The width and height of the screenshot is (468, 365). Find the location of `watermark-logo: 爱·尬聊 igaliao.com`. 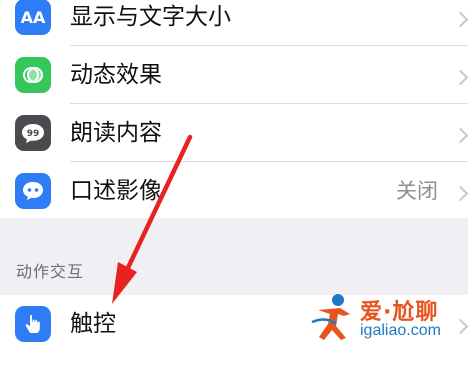

watermark-logo: 爱·尬聊 igaliao.com is located at coordinates (385, 320).